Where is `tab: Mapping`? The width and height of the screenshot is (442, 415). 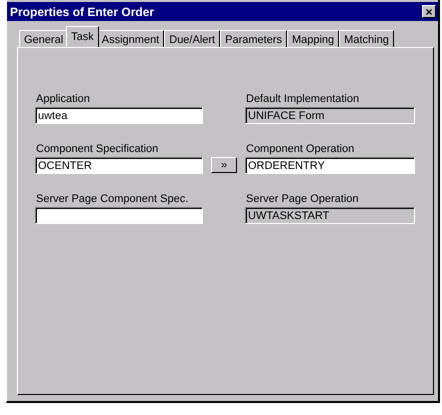 tab: Mapping is located at coordinates (313, 38).